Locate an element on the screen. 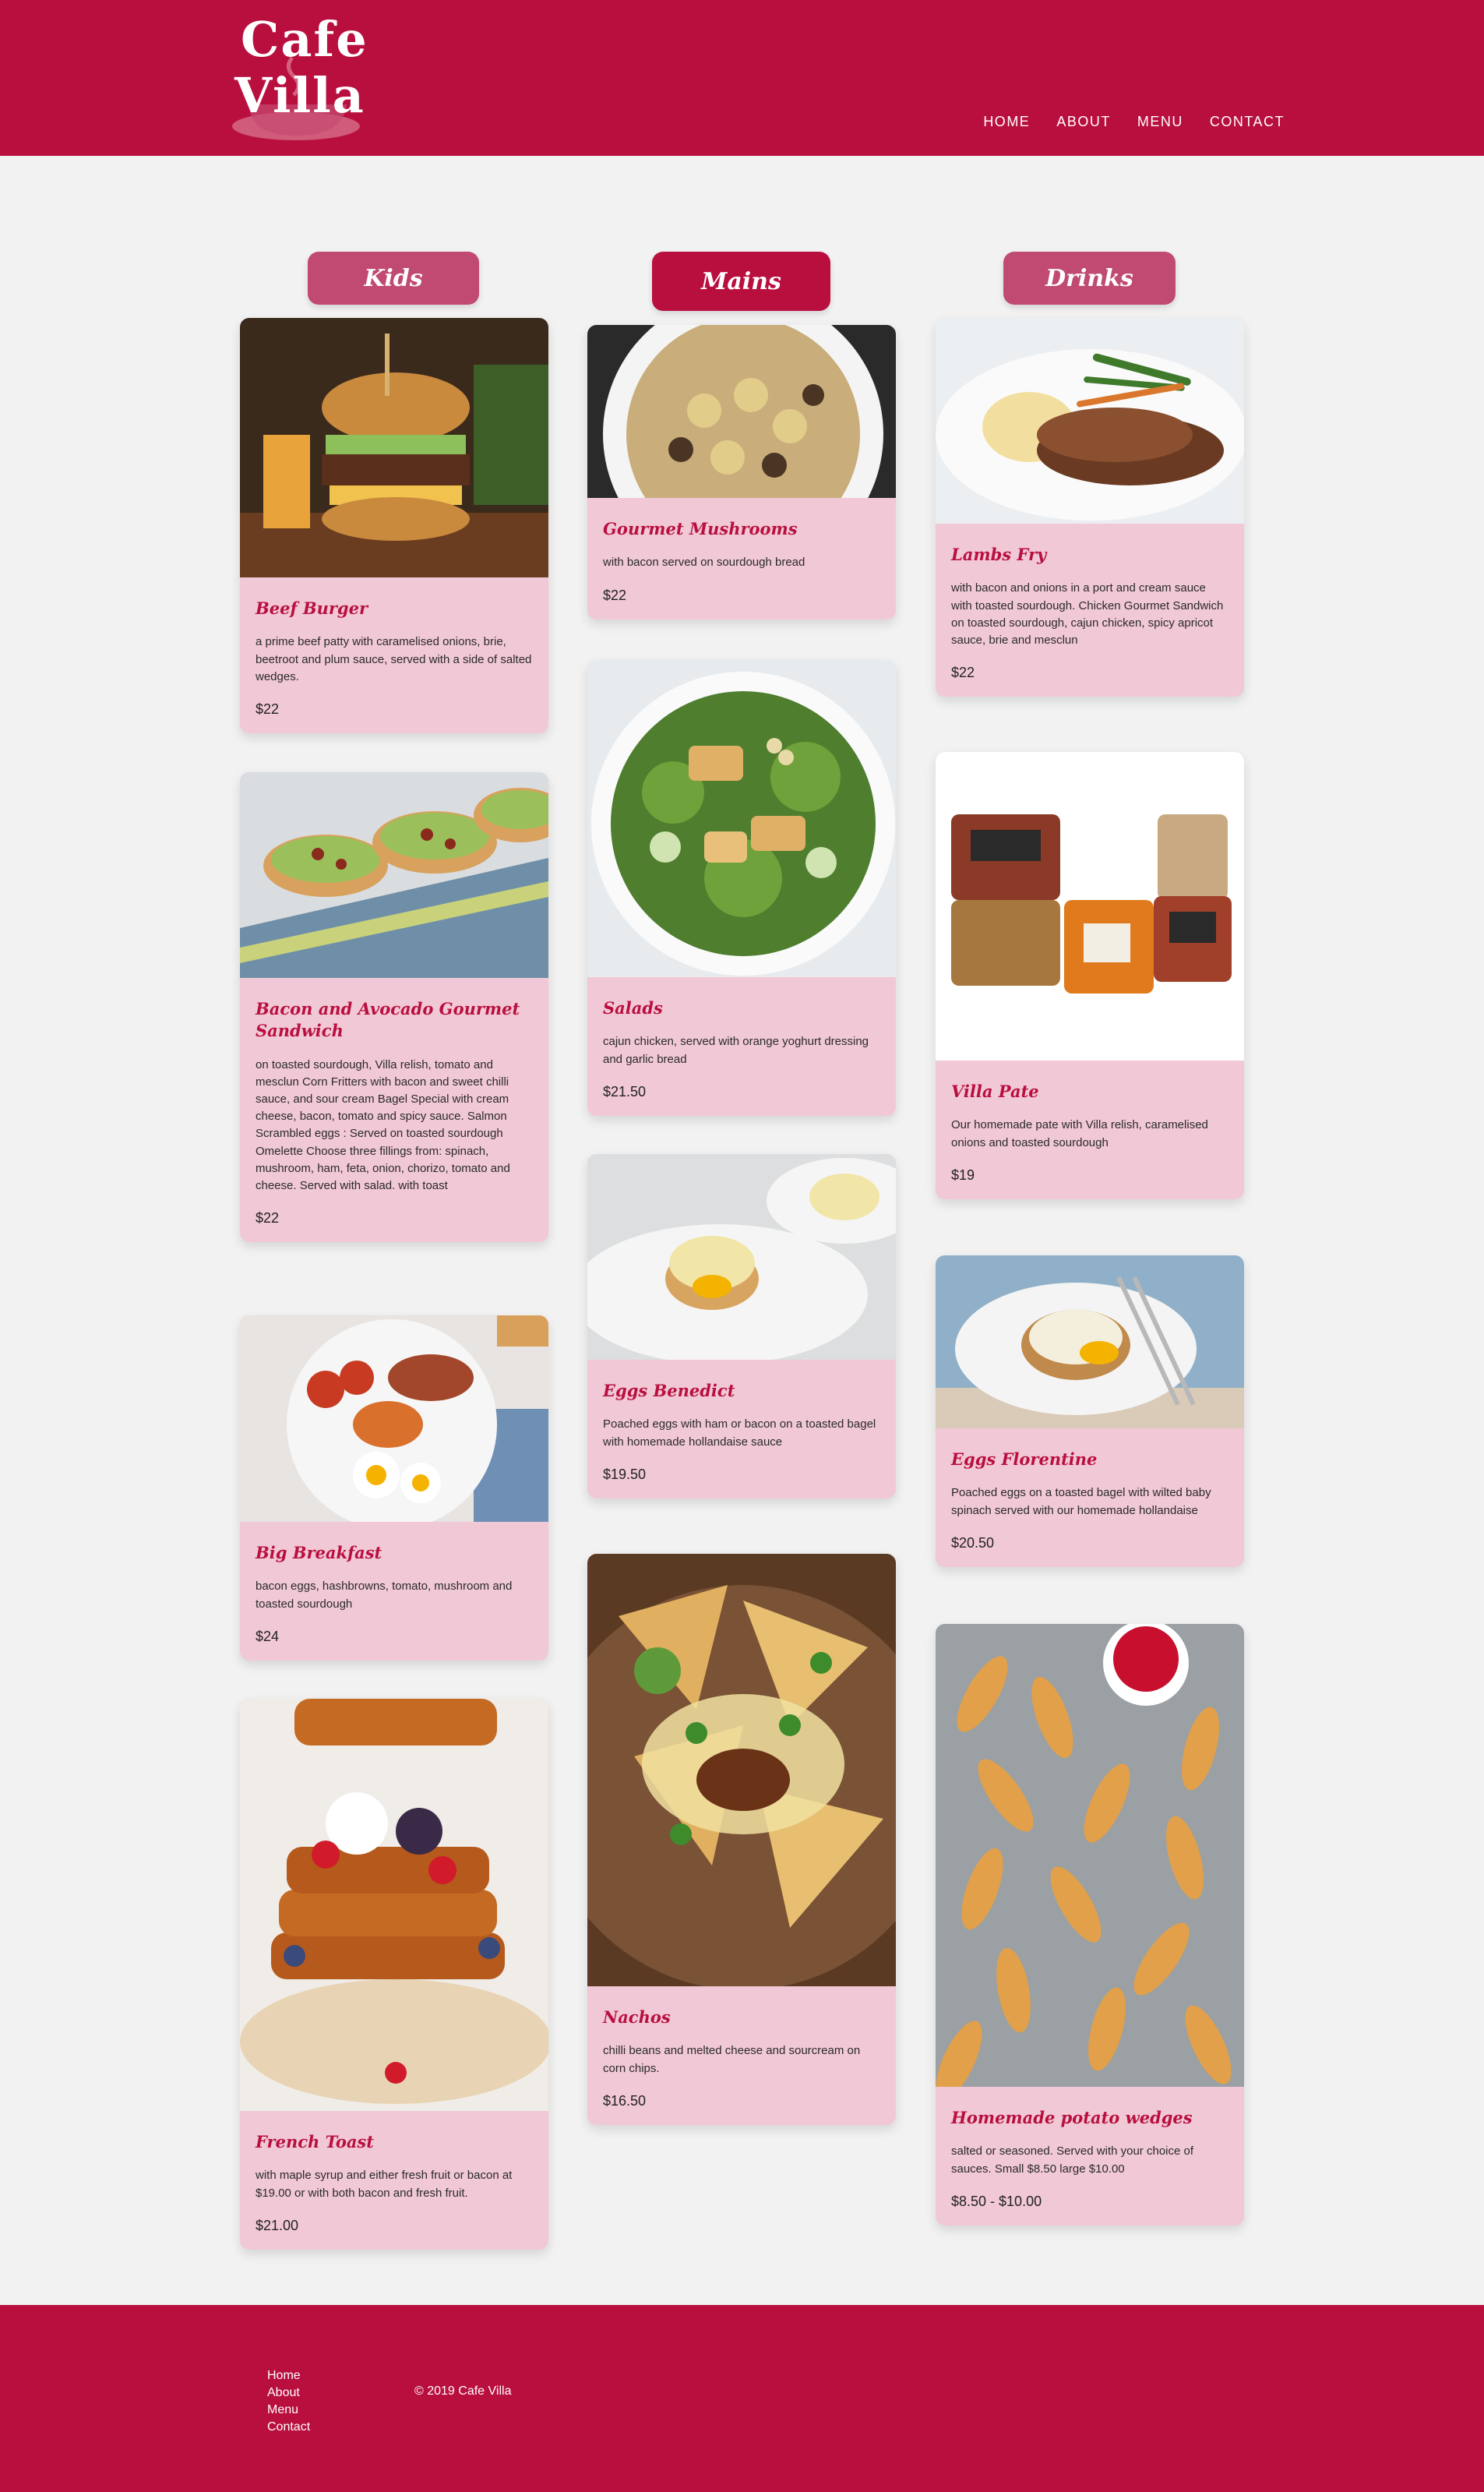 The image size is (1484, 2492). footer-link-home: Home is located at coordinates (288, 2375).